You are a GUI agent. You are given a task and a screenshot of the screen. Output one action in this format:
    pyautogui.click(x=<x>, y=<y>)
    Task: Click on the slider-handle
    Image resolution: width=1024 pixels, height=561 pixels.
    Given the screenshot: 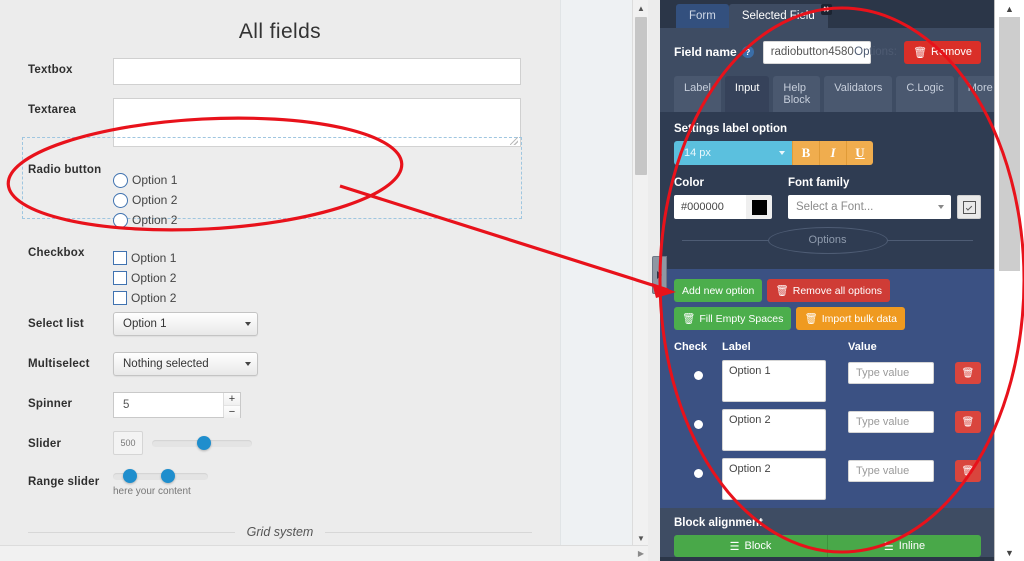 What is the action you would take?
    pyautogui.click(x=204, y=442)
    